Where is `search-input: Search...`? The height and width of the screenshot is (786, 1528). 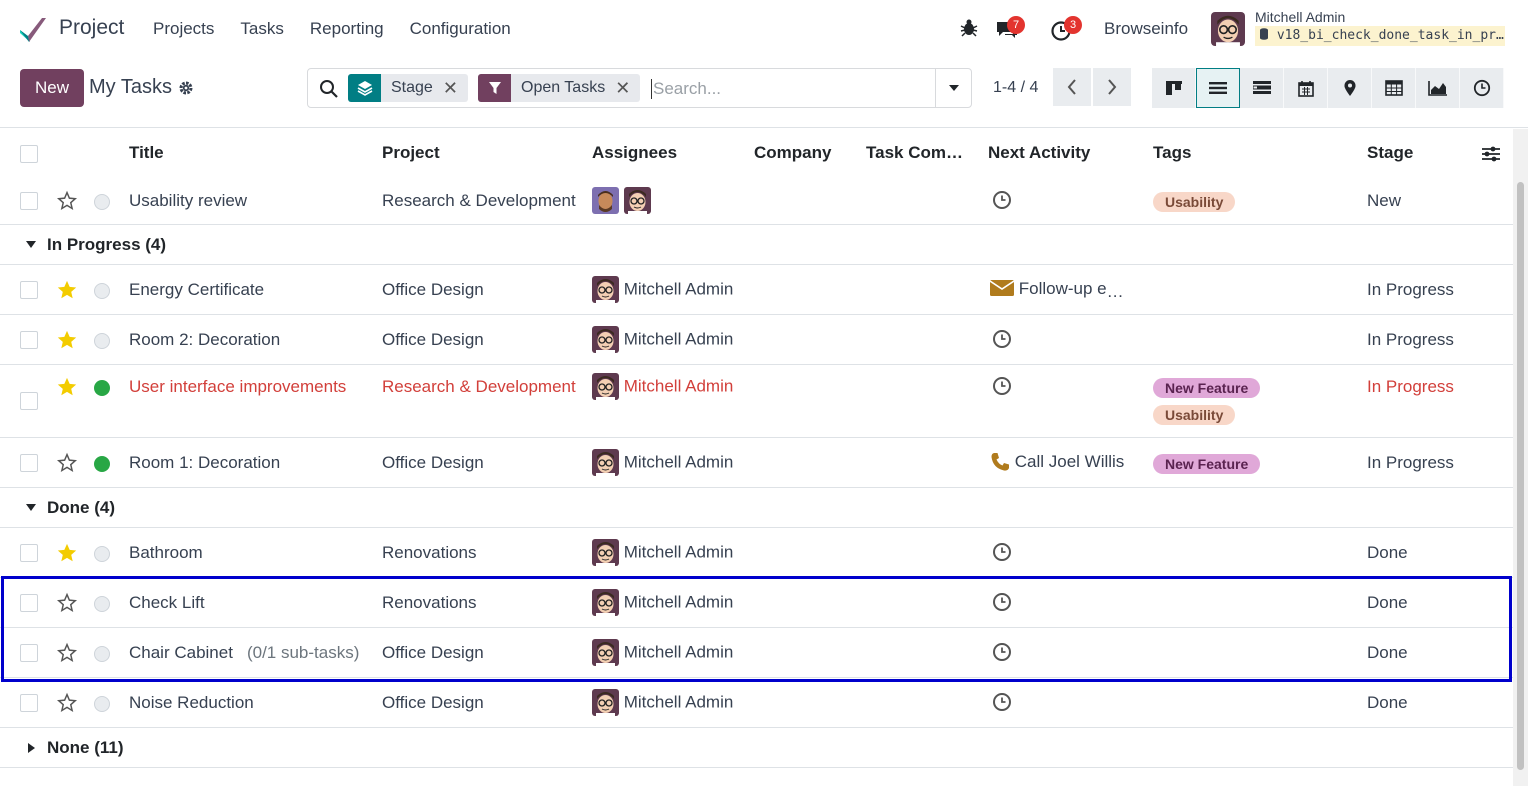 search-input: Search... is located at coordinates (686, 89).